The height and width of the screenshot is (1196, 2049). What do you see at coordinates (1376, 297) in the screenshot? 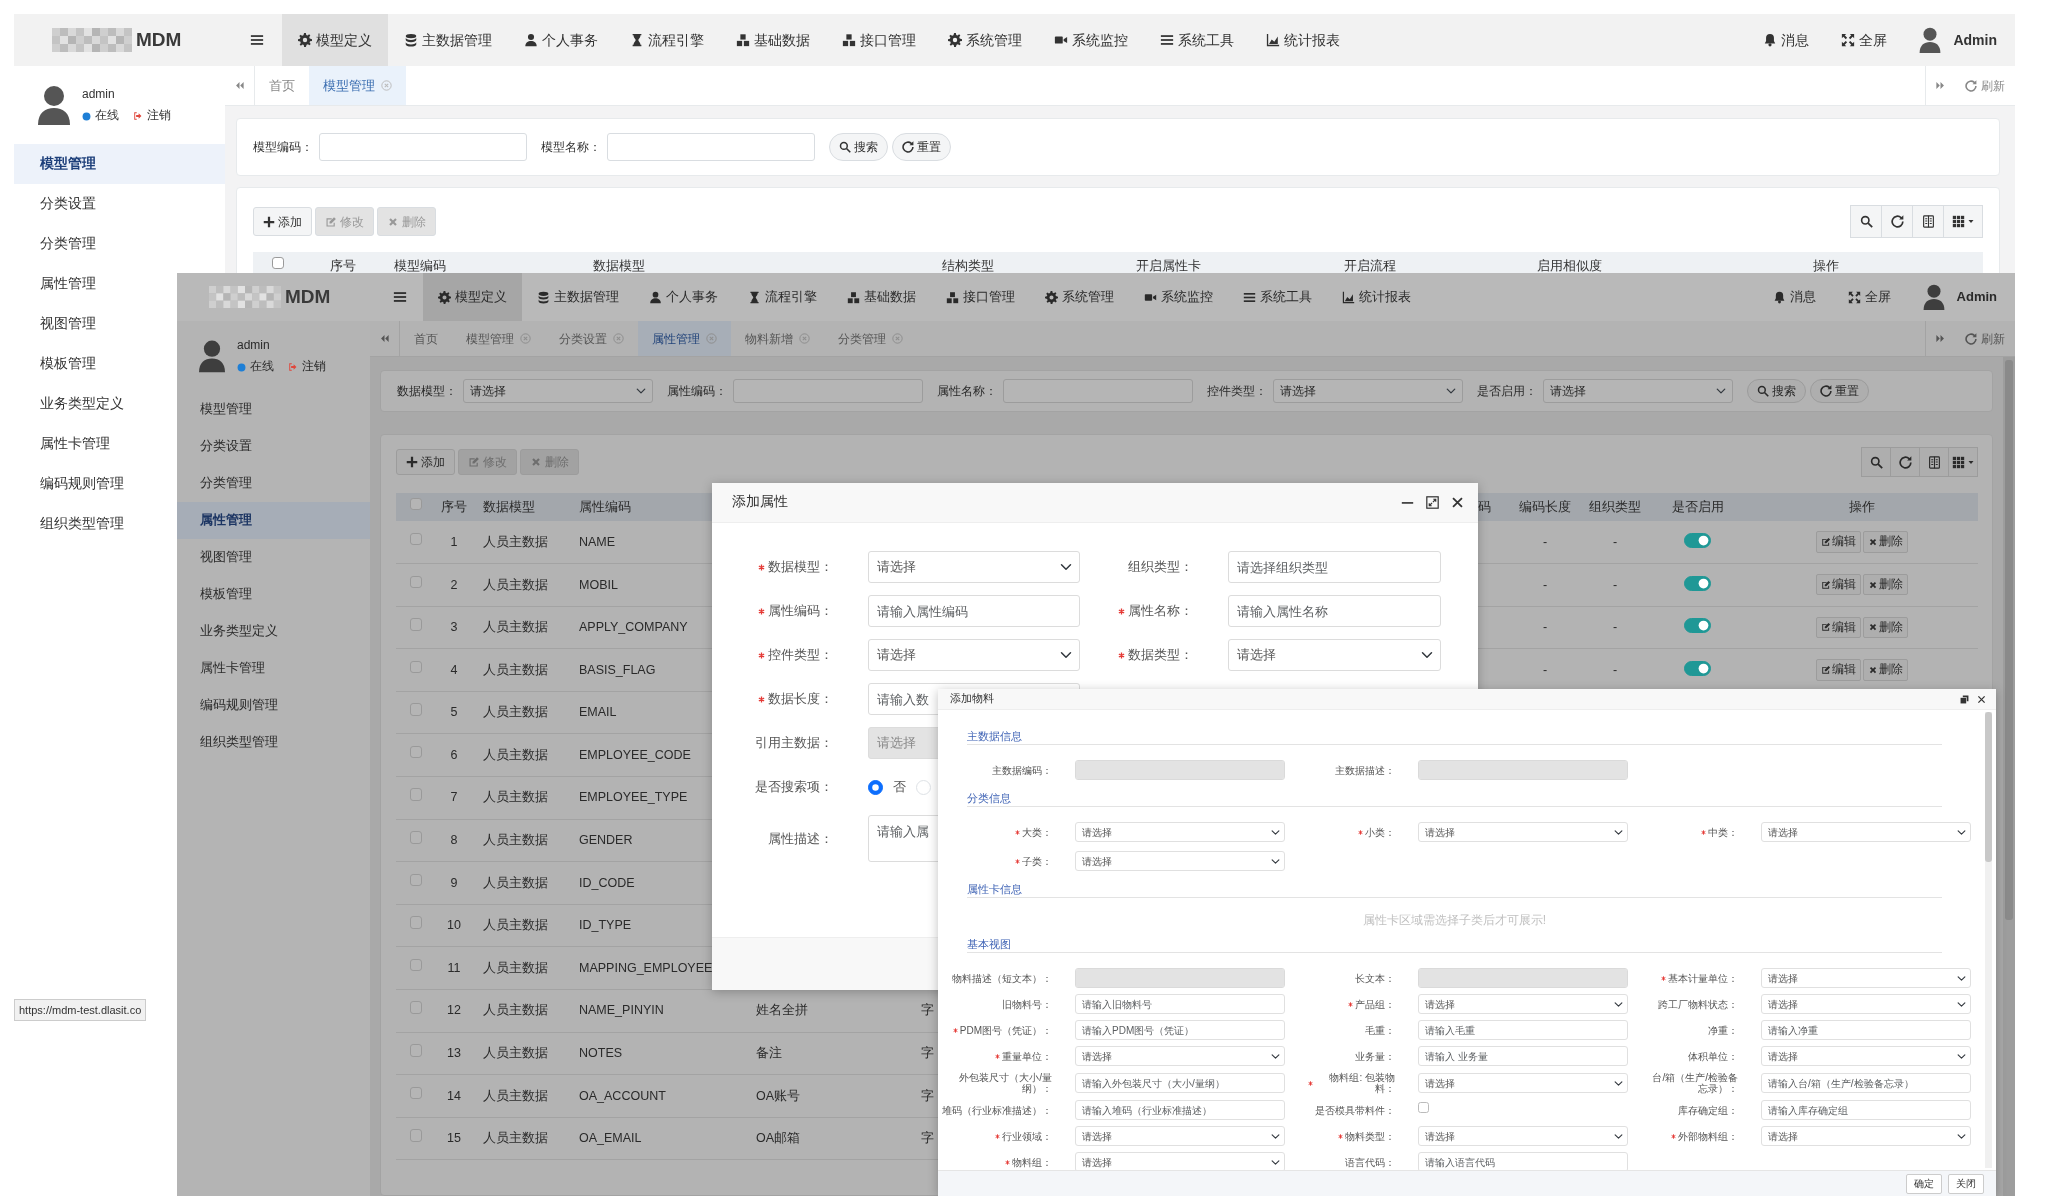
I see `nav-menu-item: 统计报表` at bounding box center [1376, 297].